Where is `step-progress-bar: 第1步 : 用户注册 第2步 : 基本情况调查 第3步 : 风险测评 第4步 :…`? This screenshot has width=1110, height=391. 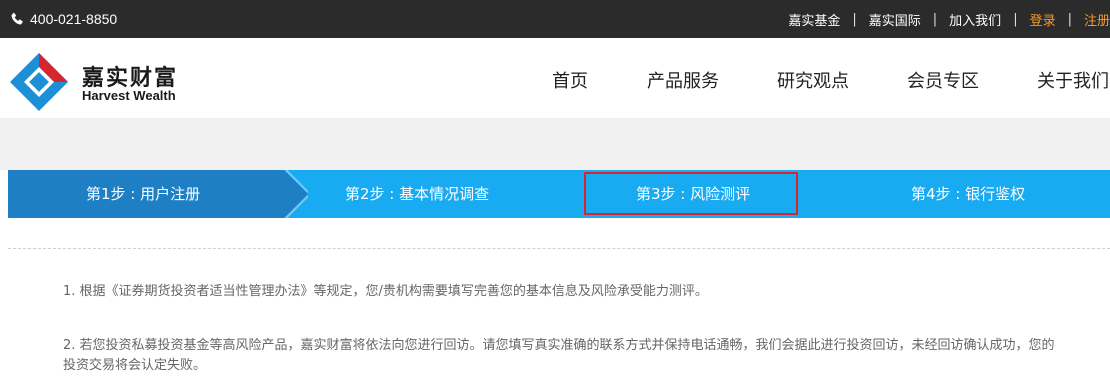
step-progress-bar: 第1步 : 用户注册 第2步 : 基本情况调查 第3步 : 风险测评 第4步 :… is located at coordinates (559, 194).